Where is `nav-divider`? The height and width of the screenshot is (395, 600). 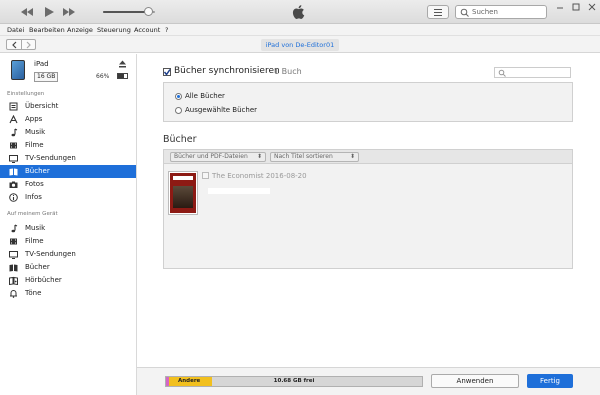 nav-divider is located at coordinates (21, 44).